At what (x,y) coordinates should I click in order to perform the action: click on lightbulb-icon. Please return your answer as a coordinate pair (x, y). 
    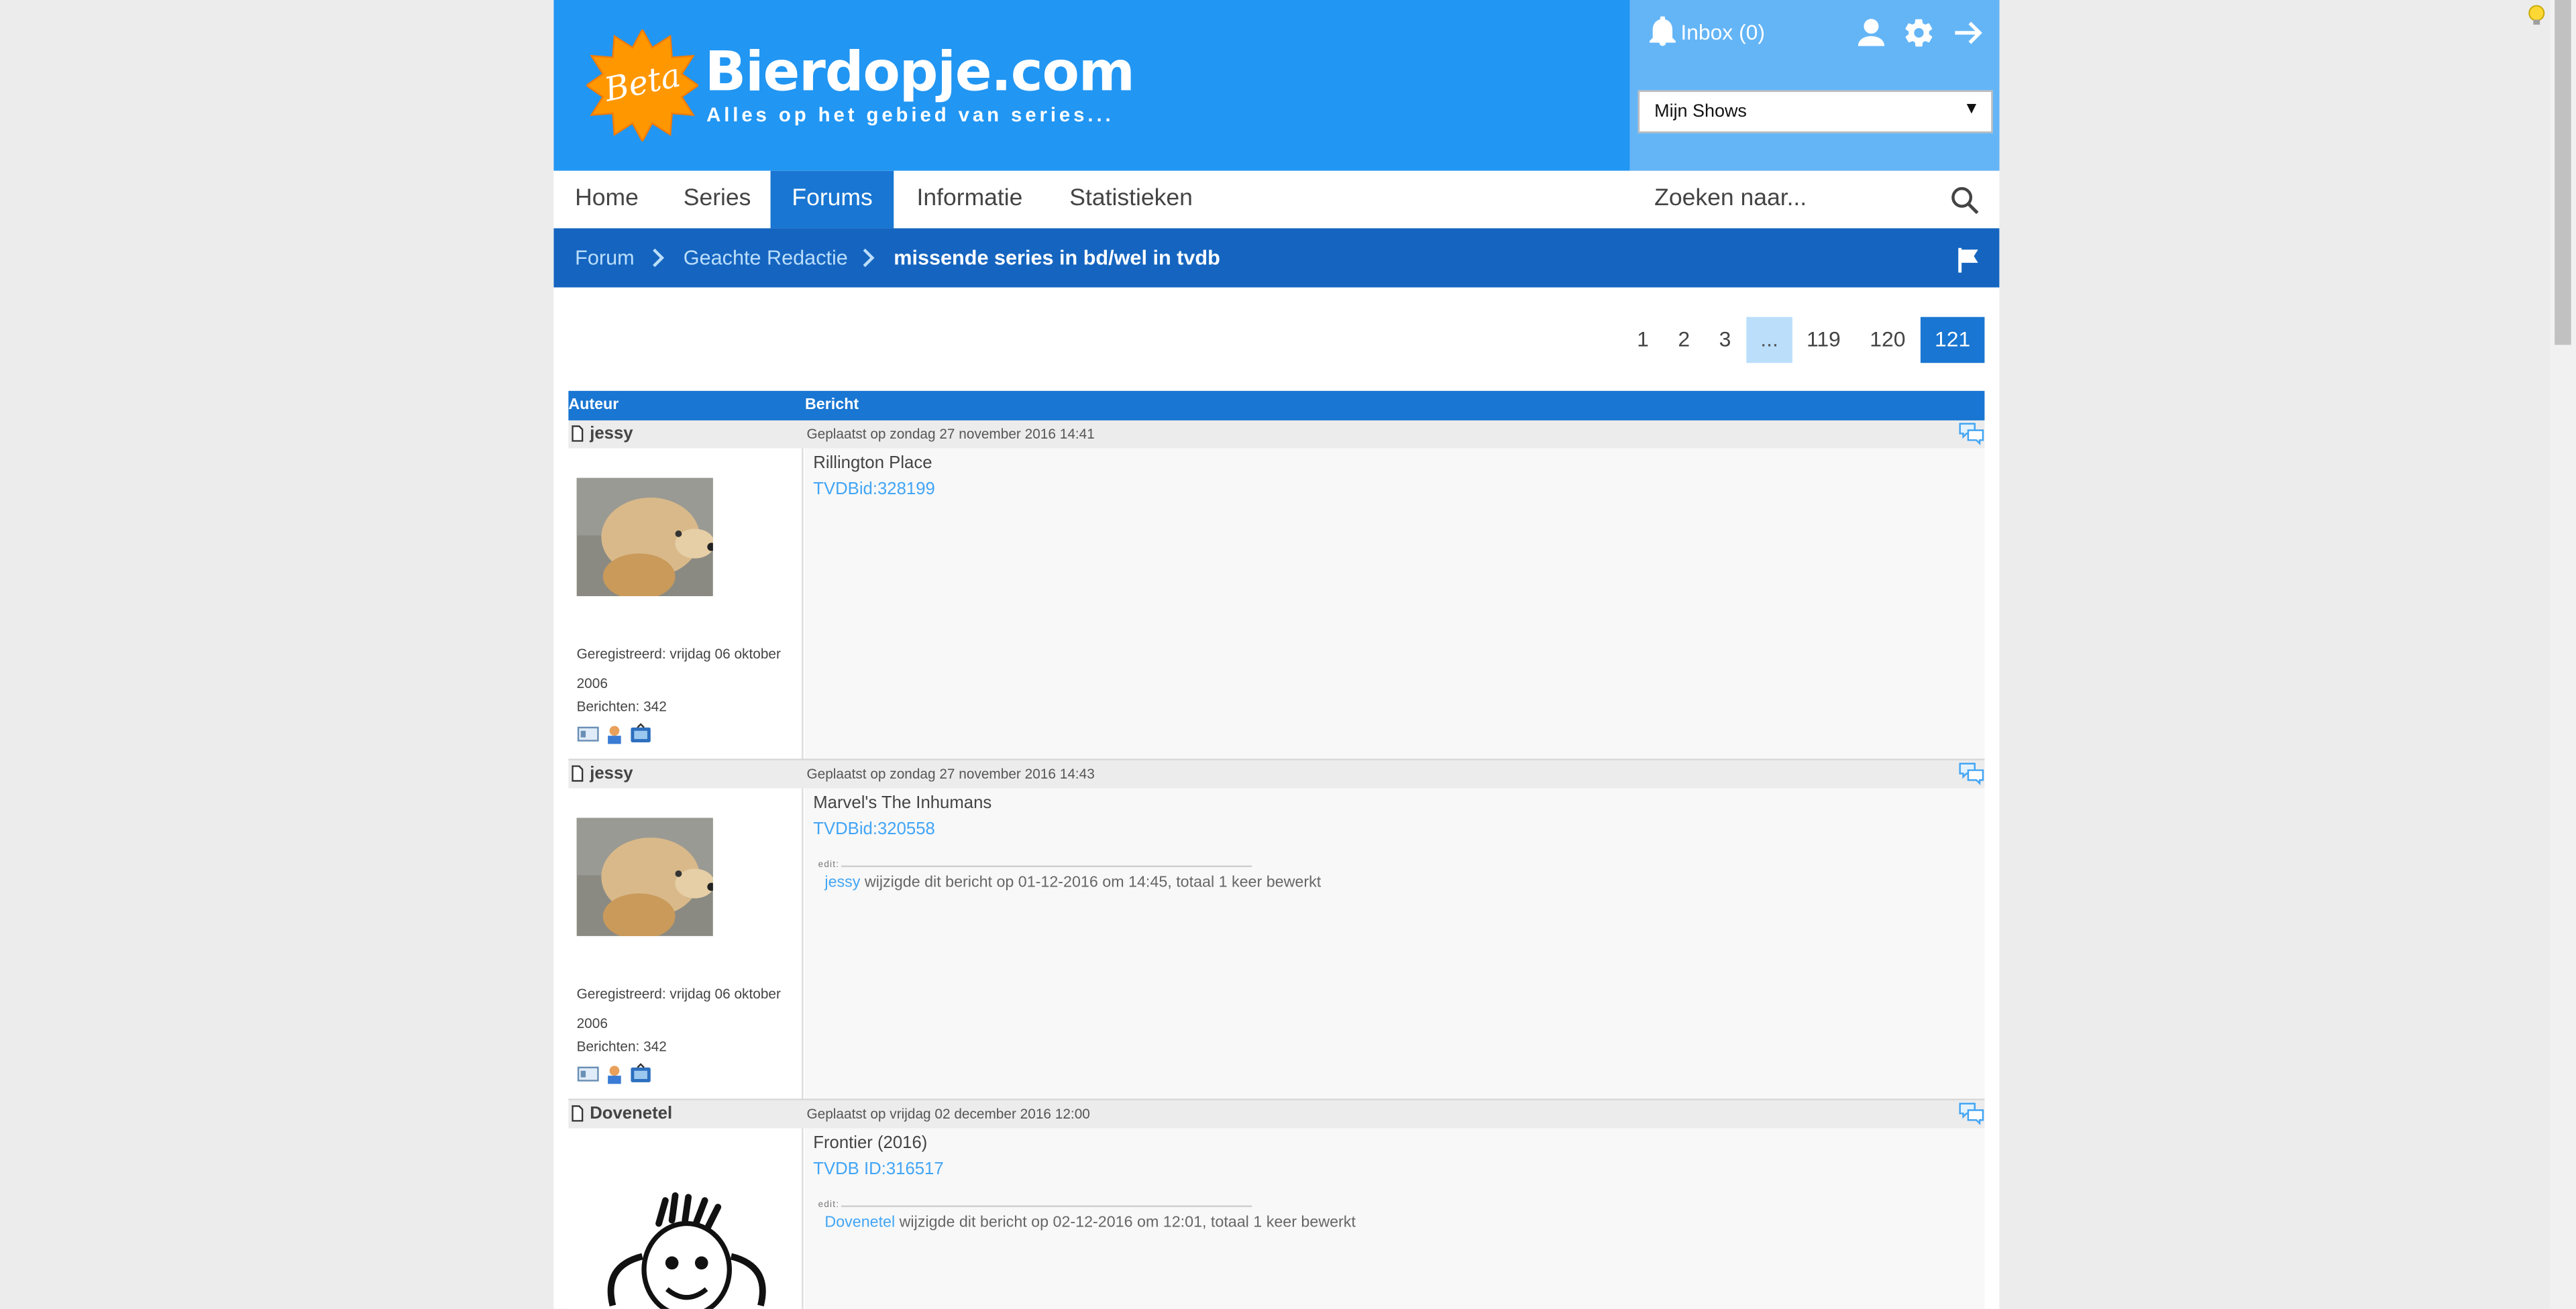
    Looking at the image, I should click on (2536, 15).